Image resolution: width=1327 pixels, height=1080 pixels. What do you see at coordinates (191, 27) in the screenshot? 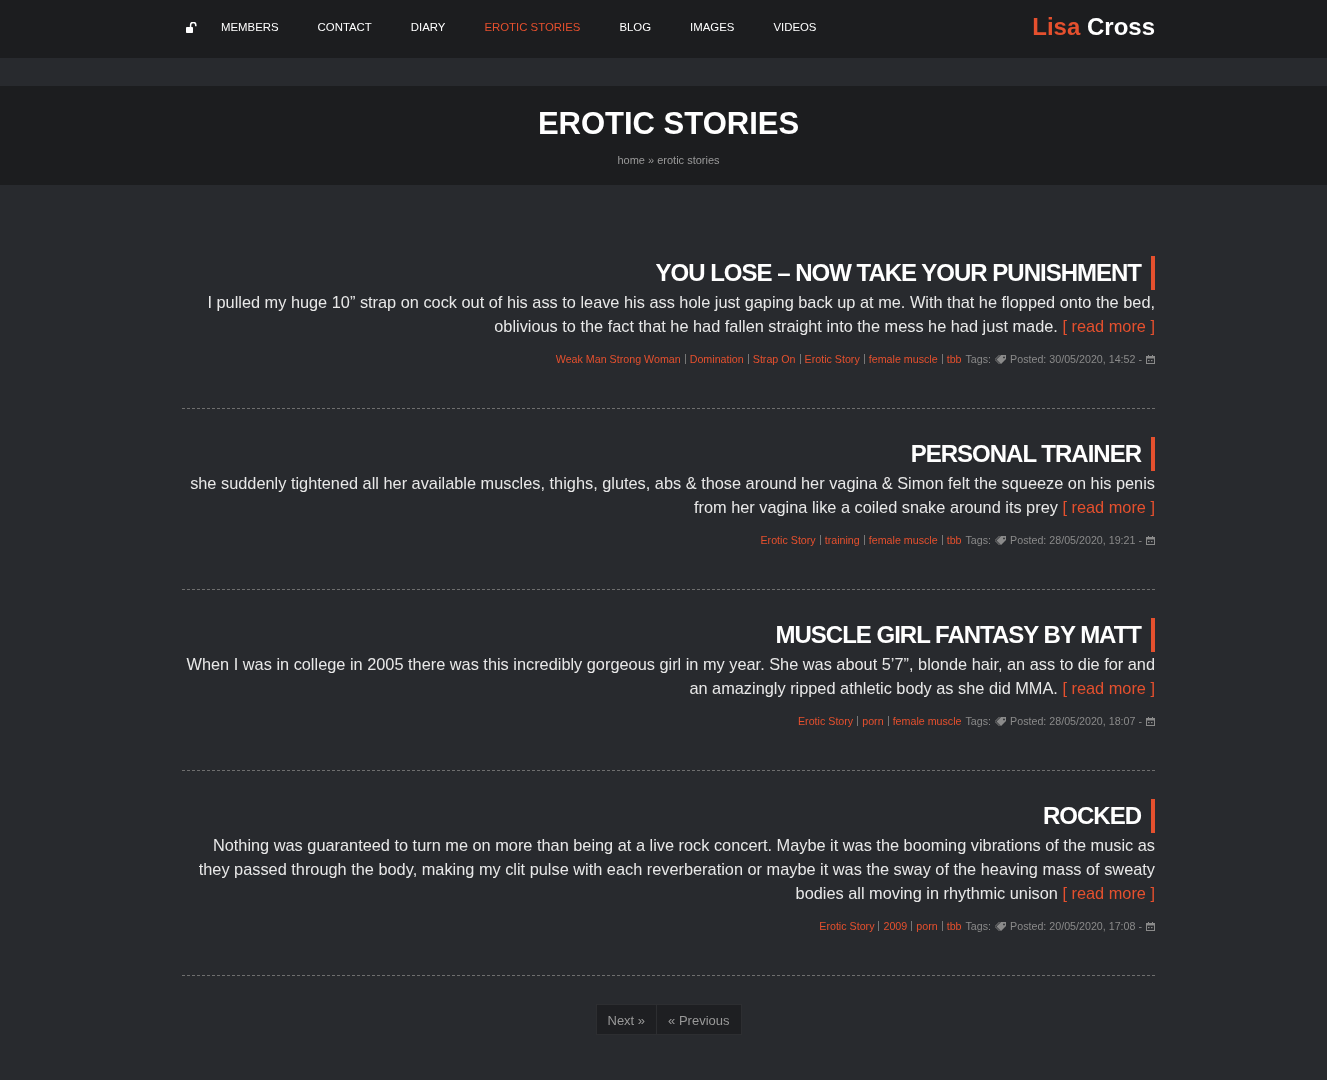
I see `unlocked-padlock-icon` at bounding box center [191, 27].